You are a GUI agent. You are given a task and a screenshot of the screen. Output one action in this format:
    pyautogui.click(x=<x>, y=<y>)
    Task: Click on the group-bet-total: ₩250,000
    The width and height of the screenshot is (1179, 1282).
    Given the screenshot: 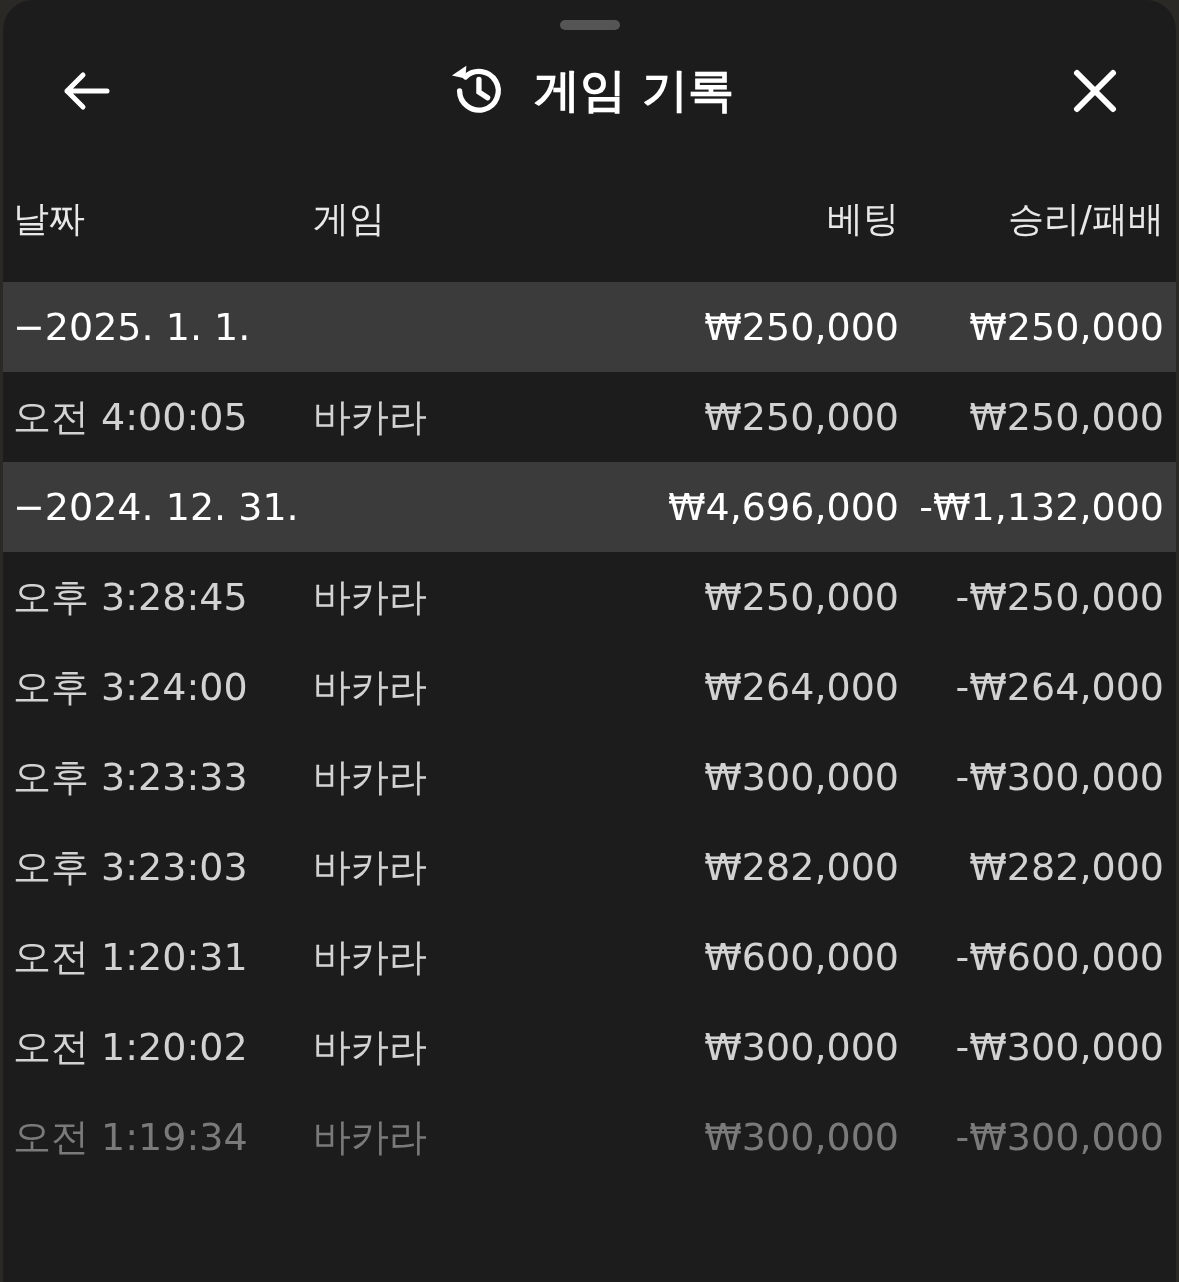 What is the action you would take?
    pyautogui.click(x=801, y=327)
    